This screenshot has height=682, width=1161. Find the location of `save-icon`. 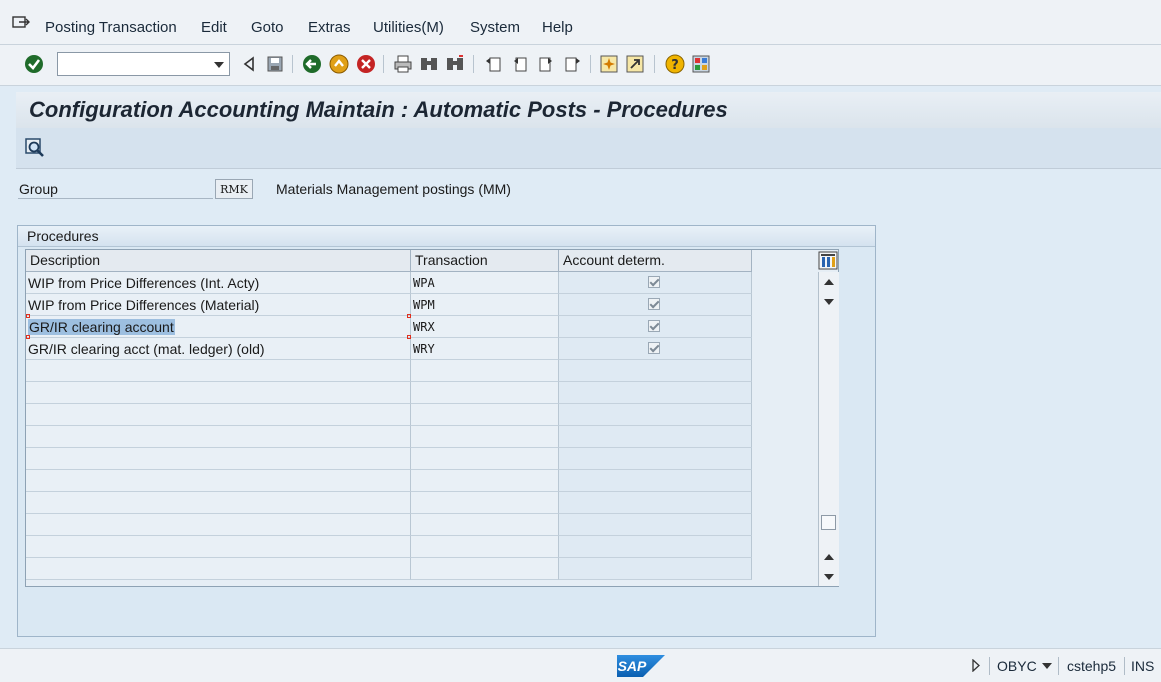

save-icon is located at coordinates (275, 64).